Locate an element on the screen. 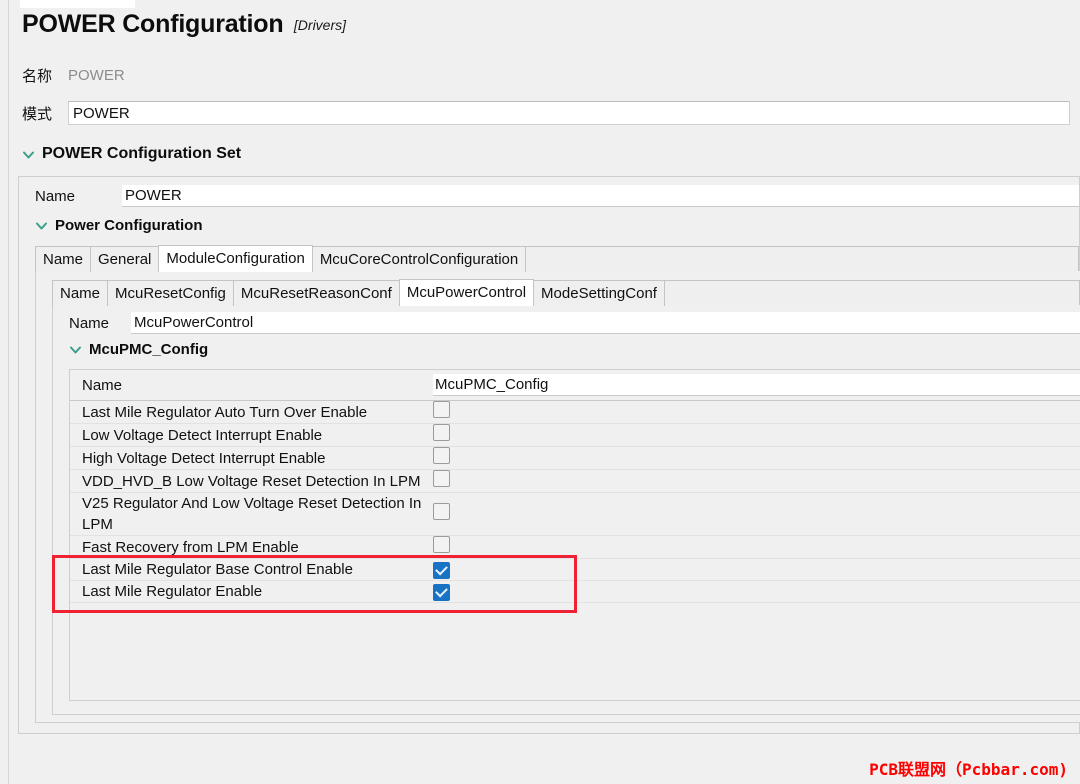 This screenshot has width=1080, height=784. left-rail is located at coordinates (4, 392).